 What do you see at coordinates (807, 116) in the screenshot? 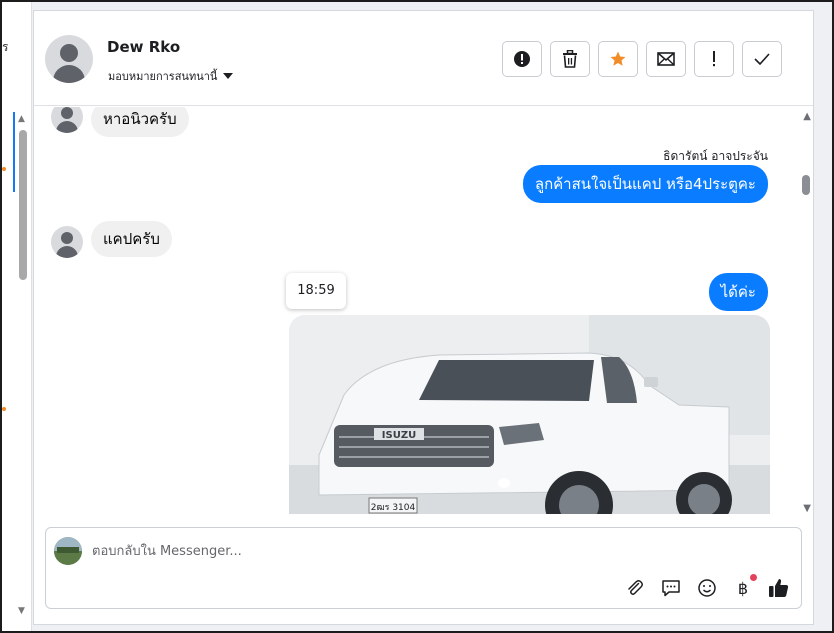
I see `thread-scroll-up-icon: ▲` at bounding box center [807, 116].